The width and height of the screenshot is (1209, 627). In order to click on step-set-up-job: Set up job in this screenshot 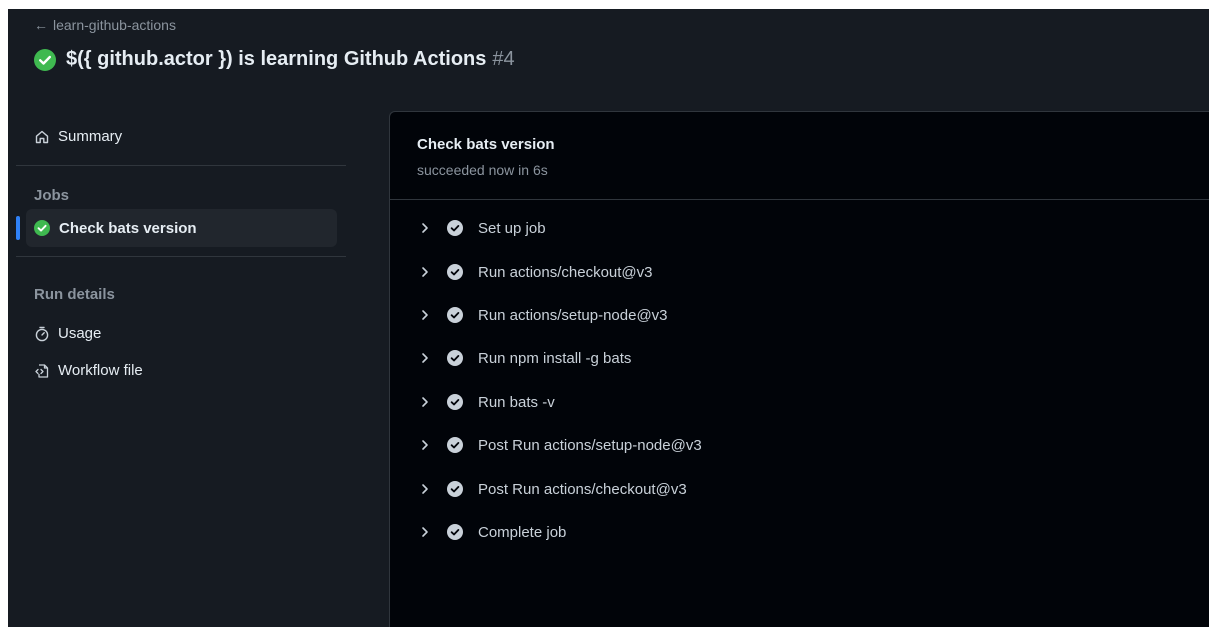, I will do `click(799, 228)`.